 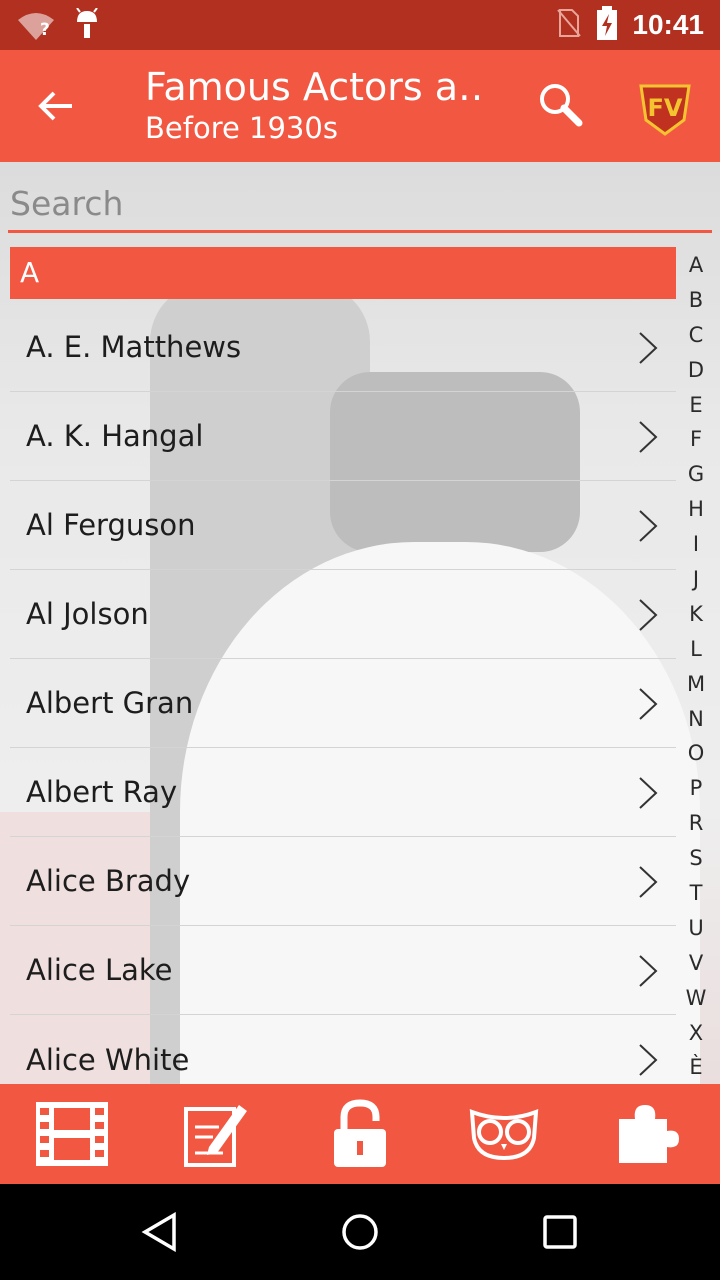 What do you see at coordinates (108, 1059) in the screenshot?
I see `list-item-label: Alice White` at bounding box center [108, 1059].